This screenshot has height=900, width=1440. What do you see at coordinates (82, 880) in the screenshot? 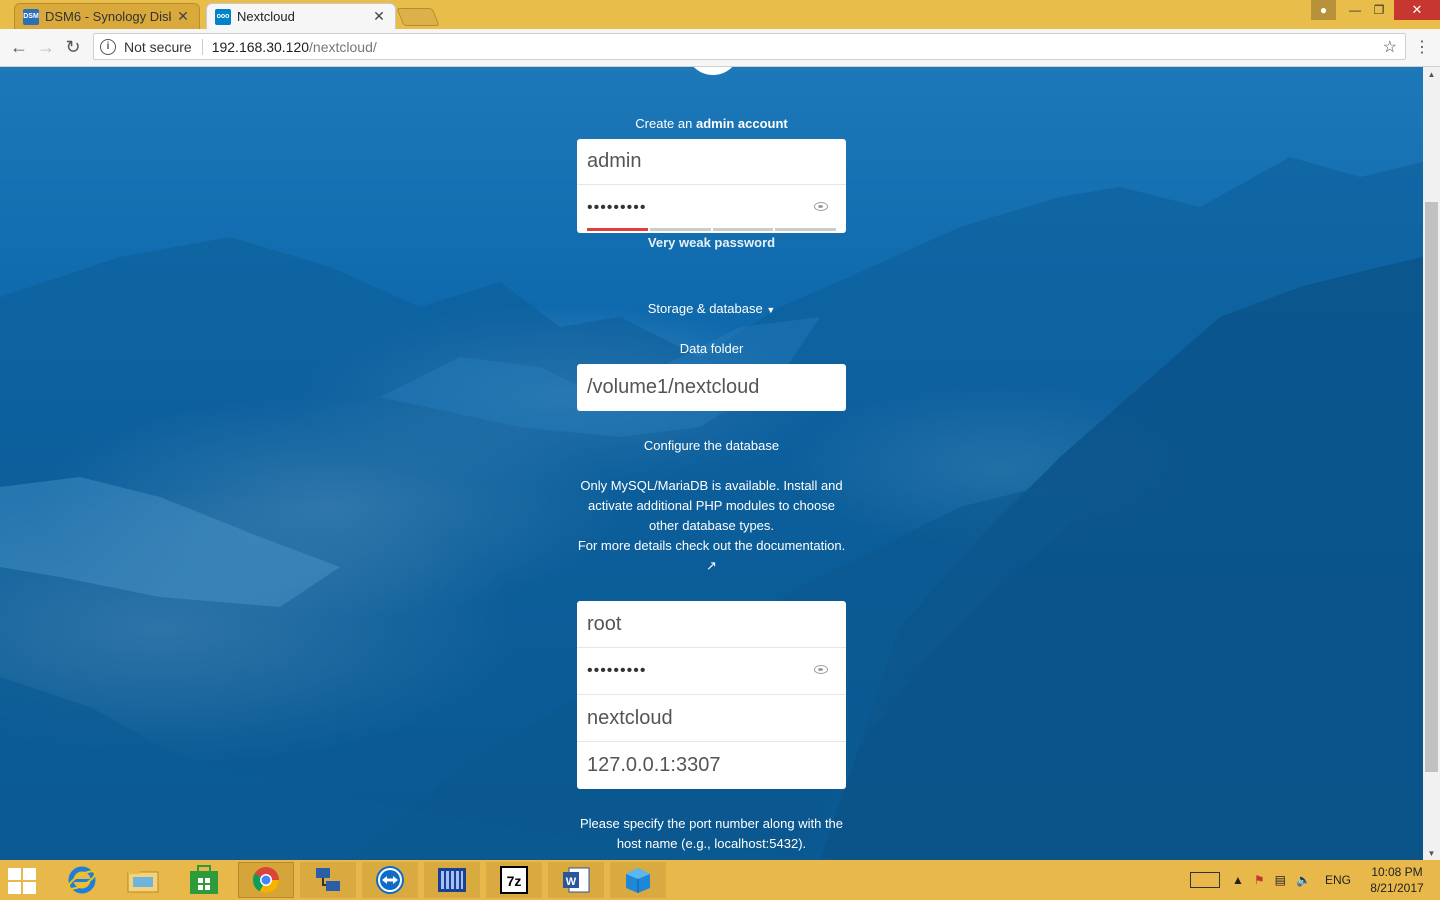
I see `internet-explorer-icon` at bounding box center [82, 880].